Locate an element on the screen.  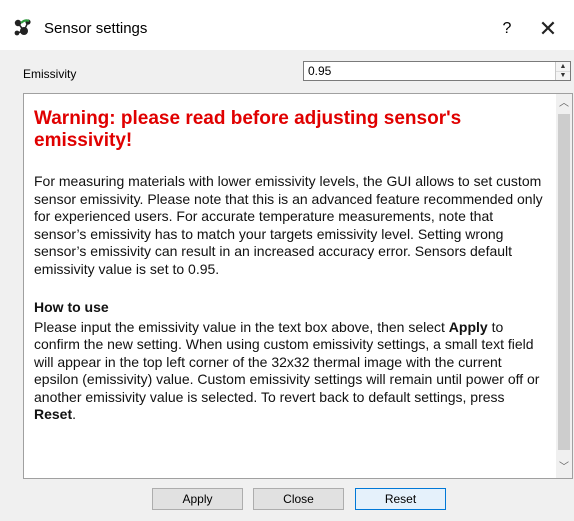
emissivity-spinbox: ▲ ▼ is located at coordinates (437, 71).